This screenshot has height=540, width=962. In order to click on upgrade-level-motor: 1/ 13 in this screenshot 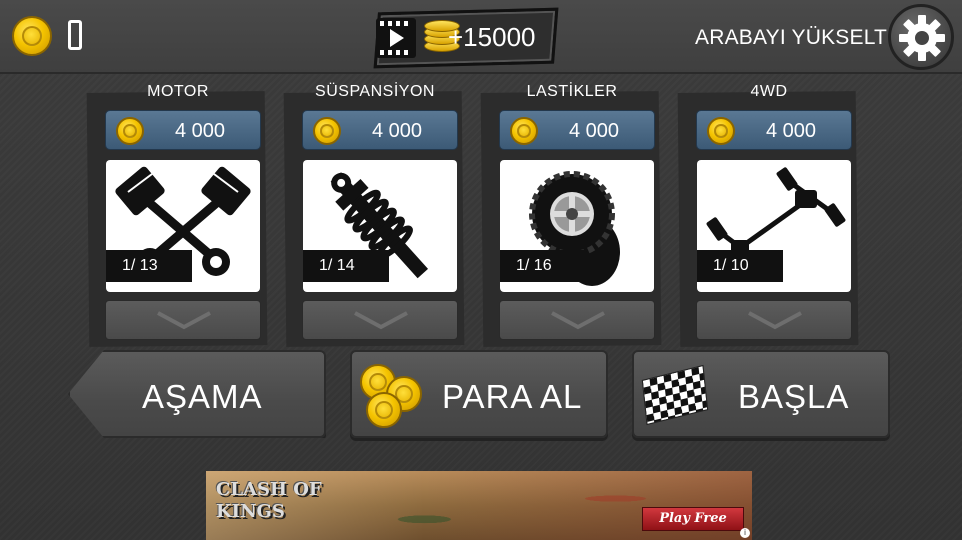, I will do `click(149, 266)`.